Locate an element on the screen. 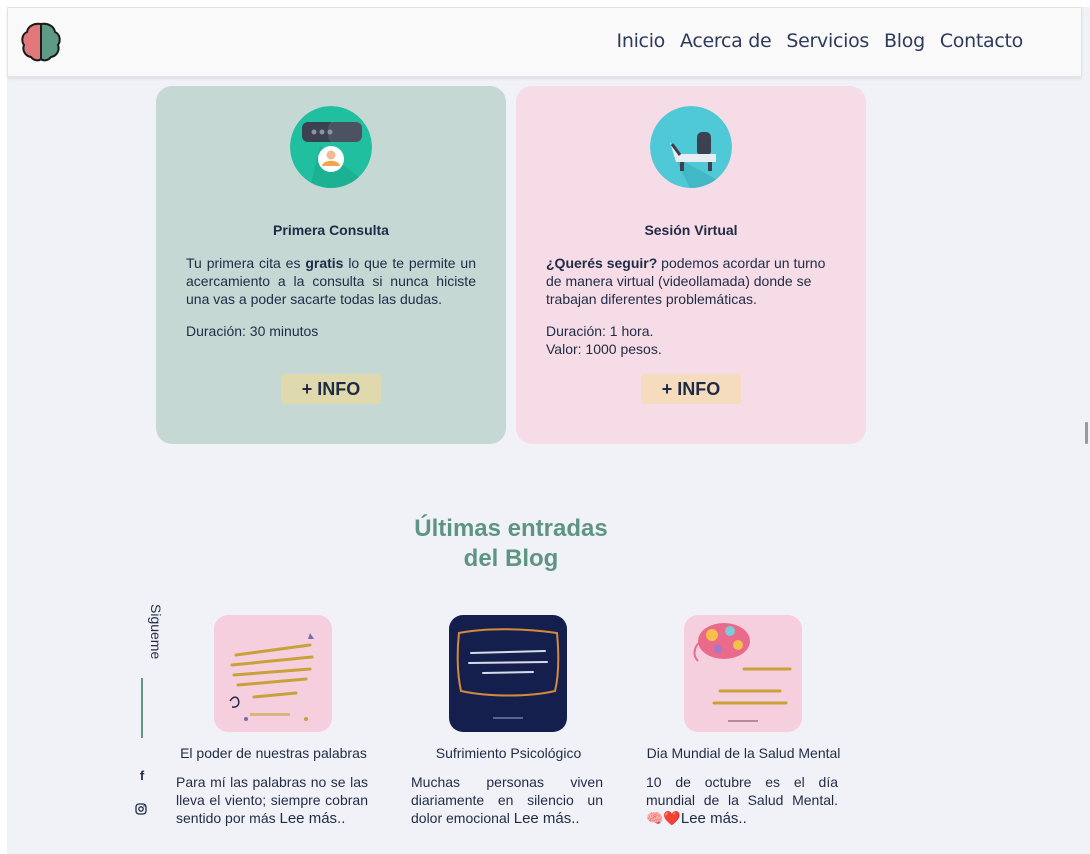  info-button-primera-consulta: + INFO is located at coordinates (331, 389).